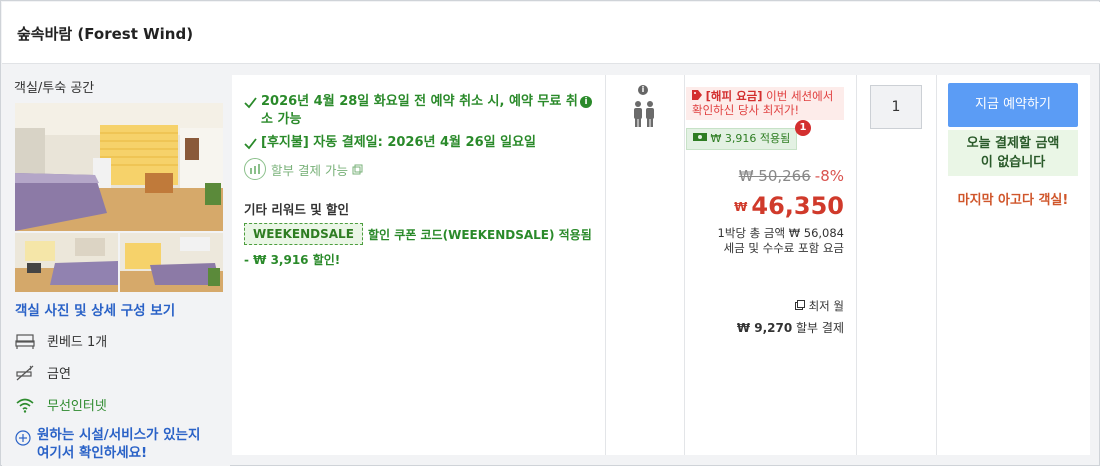 The image size is (1100, 466). What do you see at coordinates (25, 372) in the screenshot?
I see `no-smoking-icon` at bounding box center [25, 372].